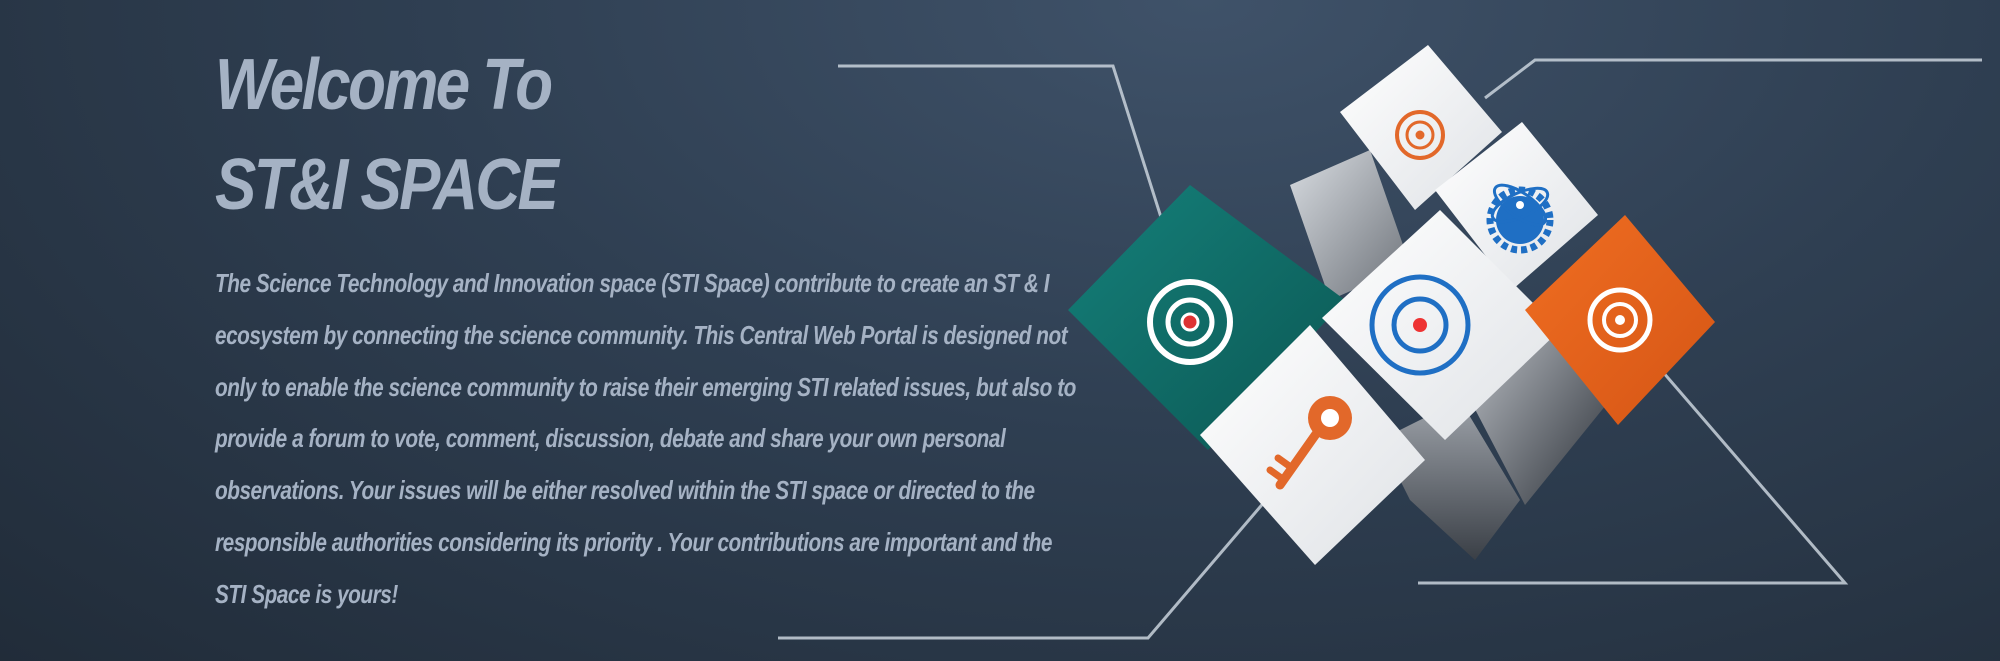 This screenshot has height=661, width=2000. Describe the element at coordinates (1733, 79) in the screenshot. I see `connector-line-top-right` at that location.